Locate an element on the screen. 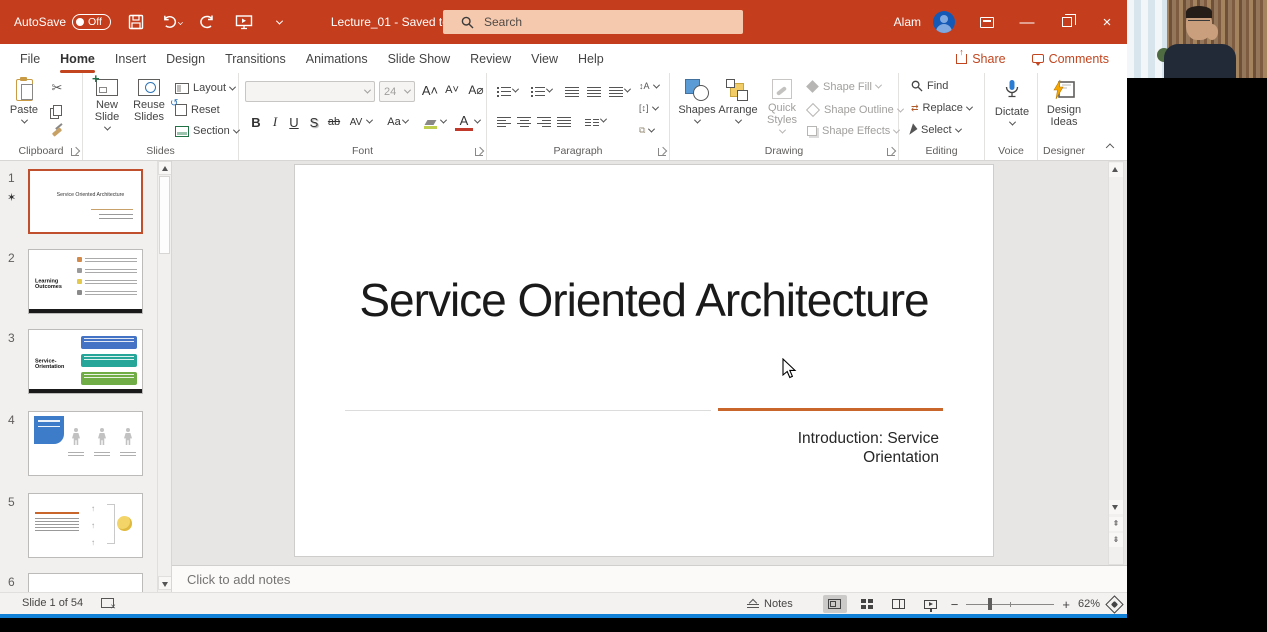 The width and height of the screenshot is (1267, 632). redo-icon is located at coordinates (208, 22).